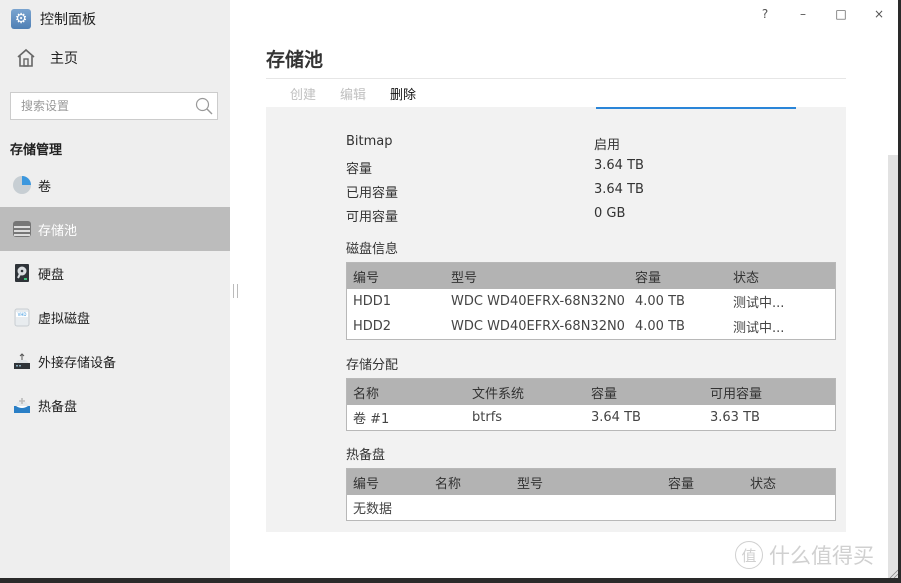 The height and width of the screenshot is (583, 901). I want to click on sidebar-item-volume: 卷, so click(115, 185).